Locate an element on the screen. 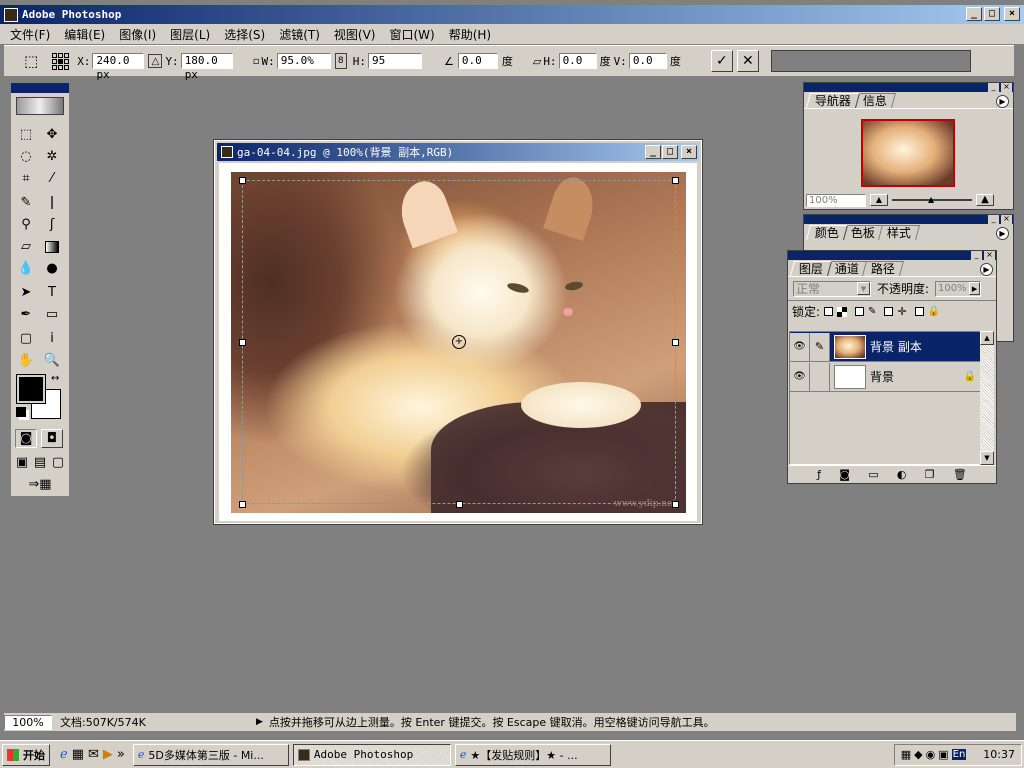  navigator-minimize-button: _ is located at coordinates (993, 87).